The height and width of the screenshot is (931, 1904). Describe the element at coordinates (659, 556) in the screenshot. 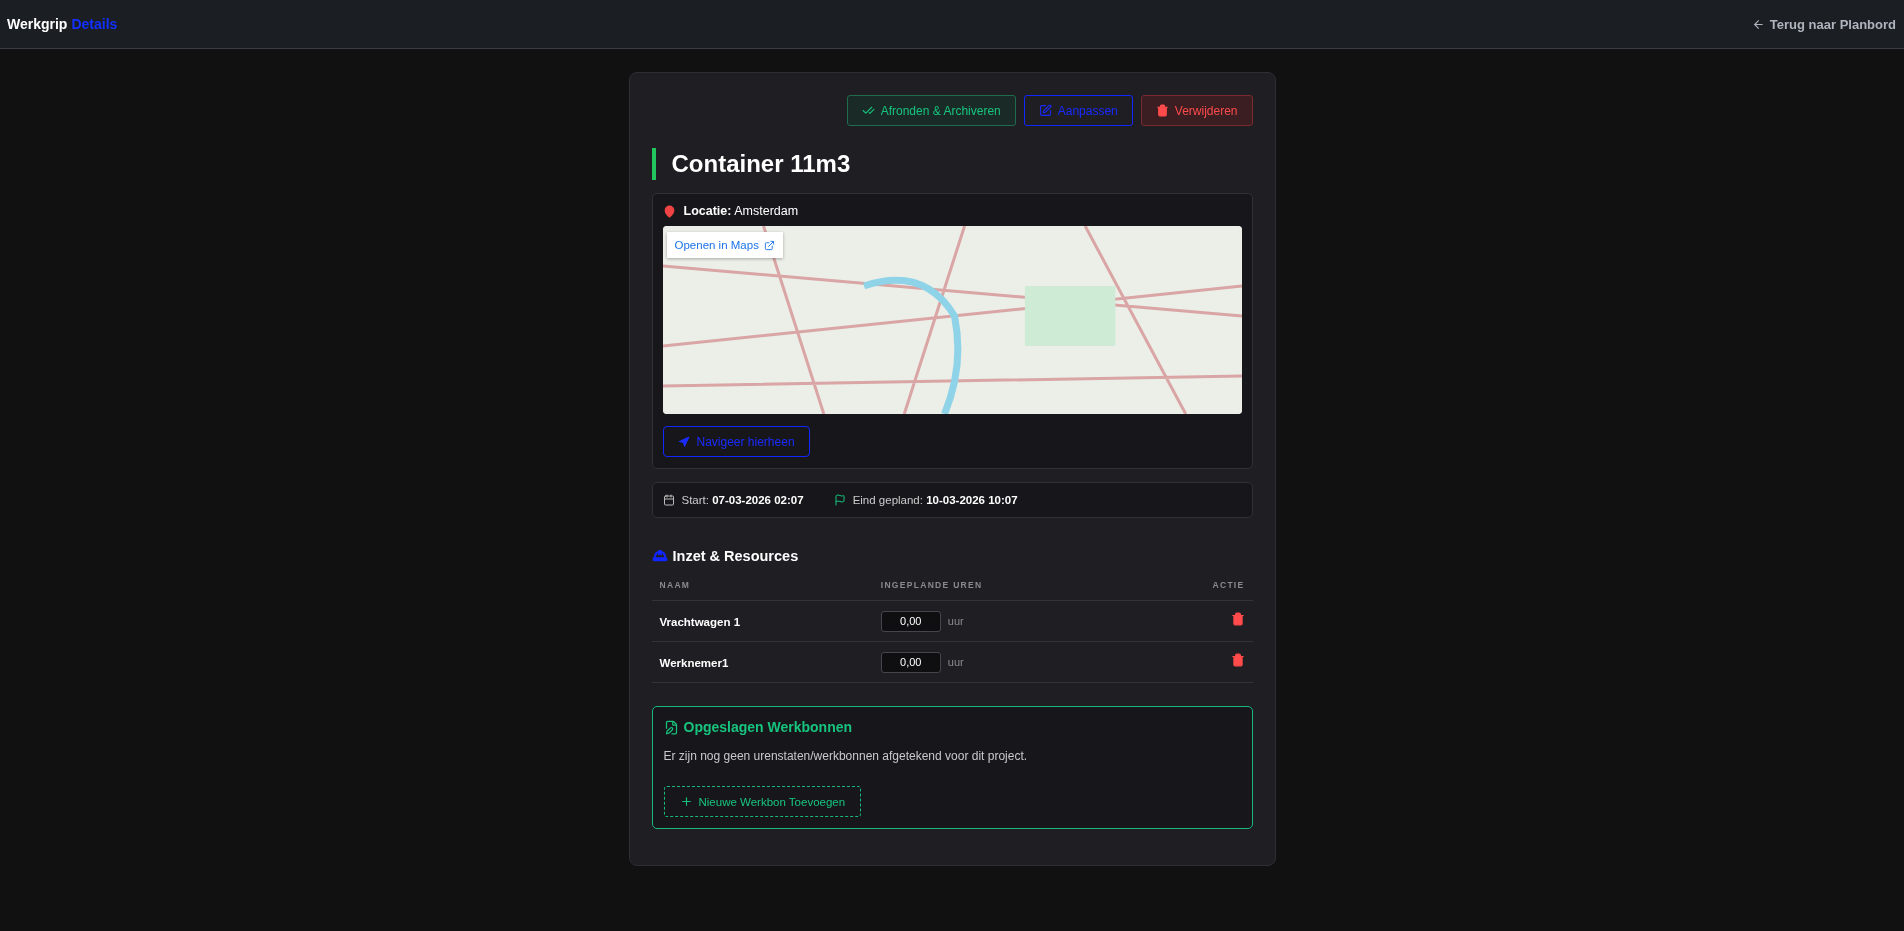

I see `hard-hat-icon` at that location.